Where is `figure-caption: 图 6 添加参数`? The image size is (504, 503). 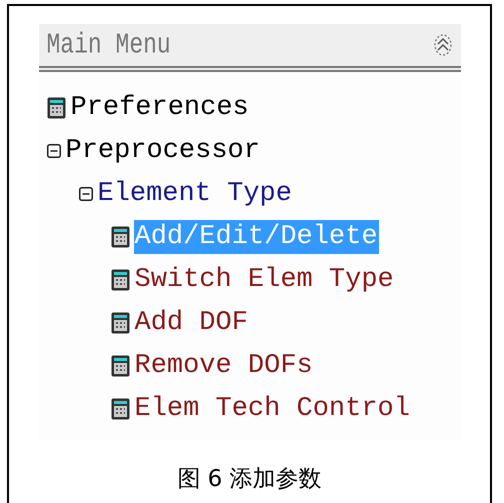
figure-caption: 图 6 添加参数 is located at coordinates (249, 479).